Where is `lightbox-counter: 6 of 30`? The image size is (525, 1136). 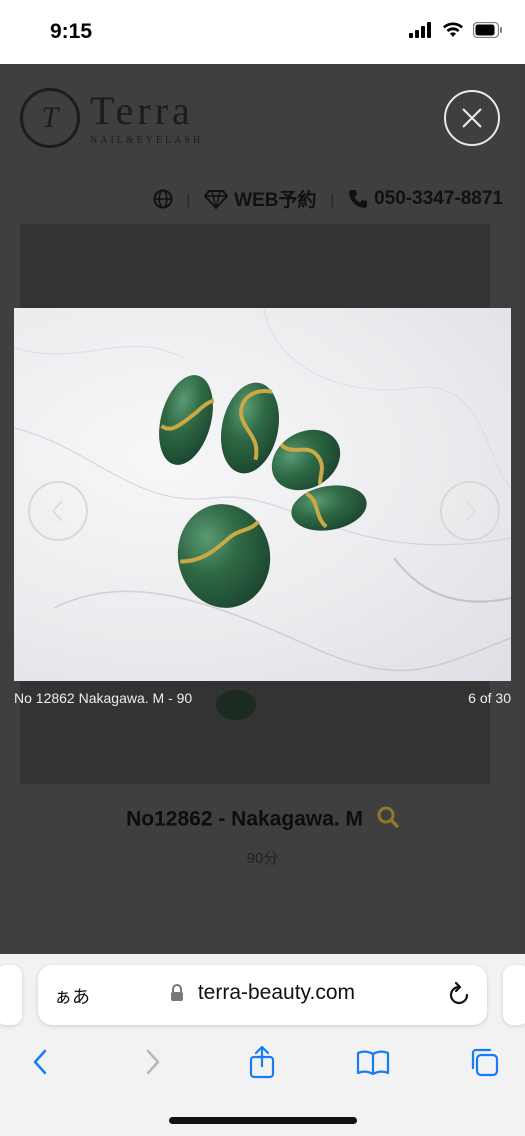
lightbox-counter: 6 of 30 is located at coordinates (489, 698).